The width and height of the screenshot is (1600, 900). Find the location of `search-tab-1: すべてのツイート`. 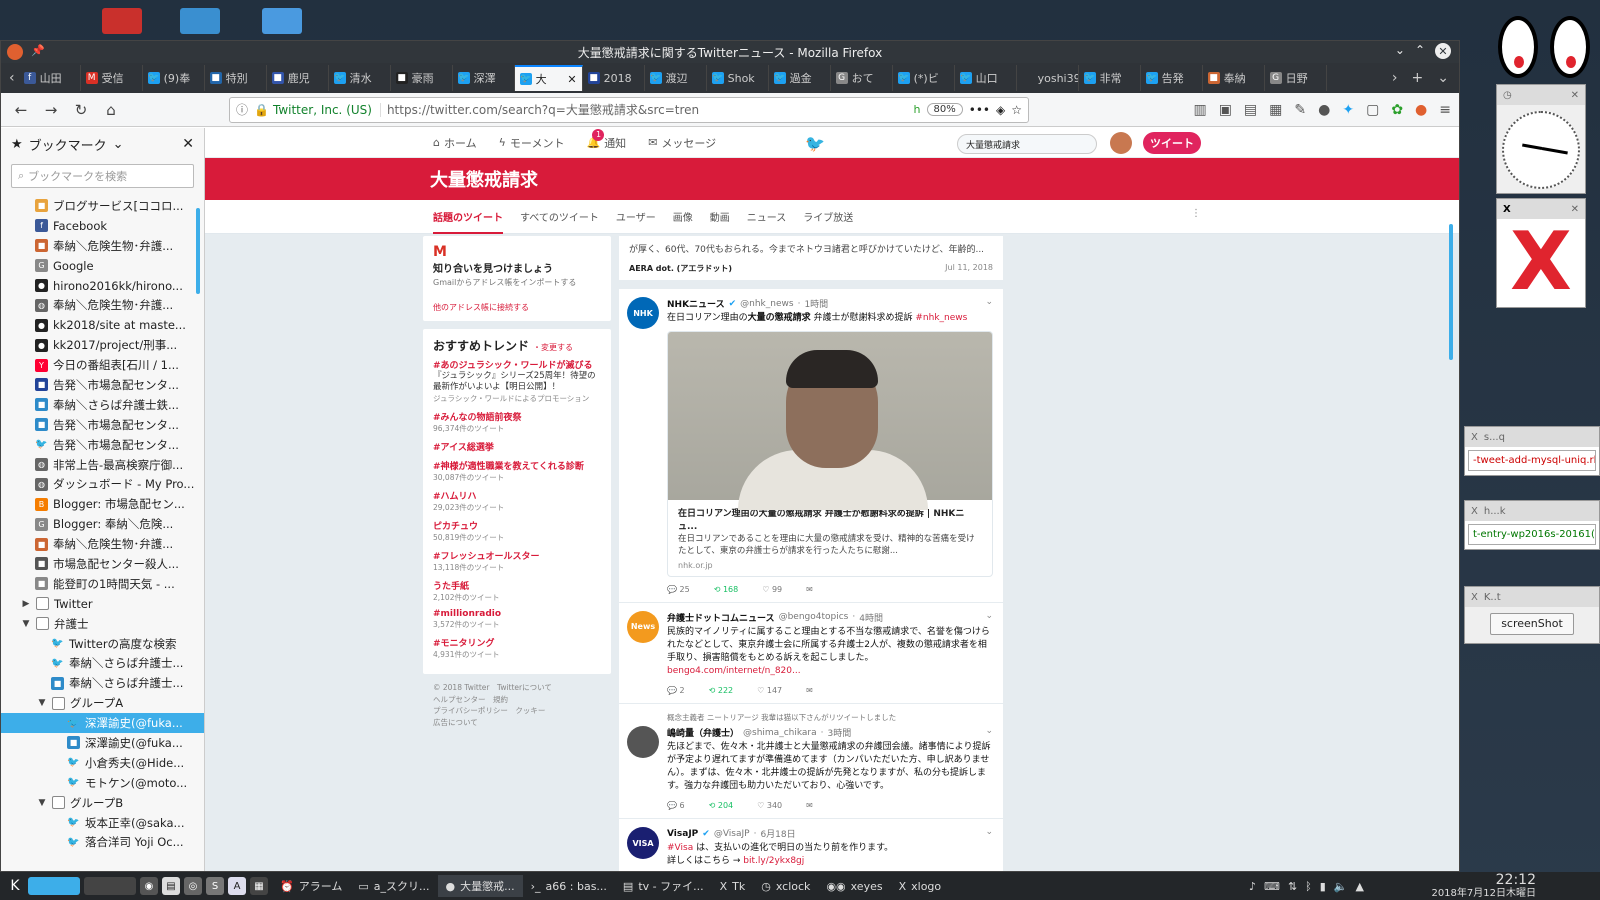

search-tab-1: すべてのツイート is located at coordinates (559, 216).